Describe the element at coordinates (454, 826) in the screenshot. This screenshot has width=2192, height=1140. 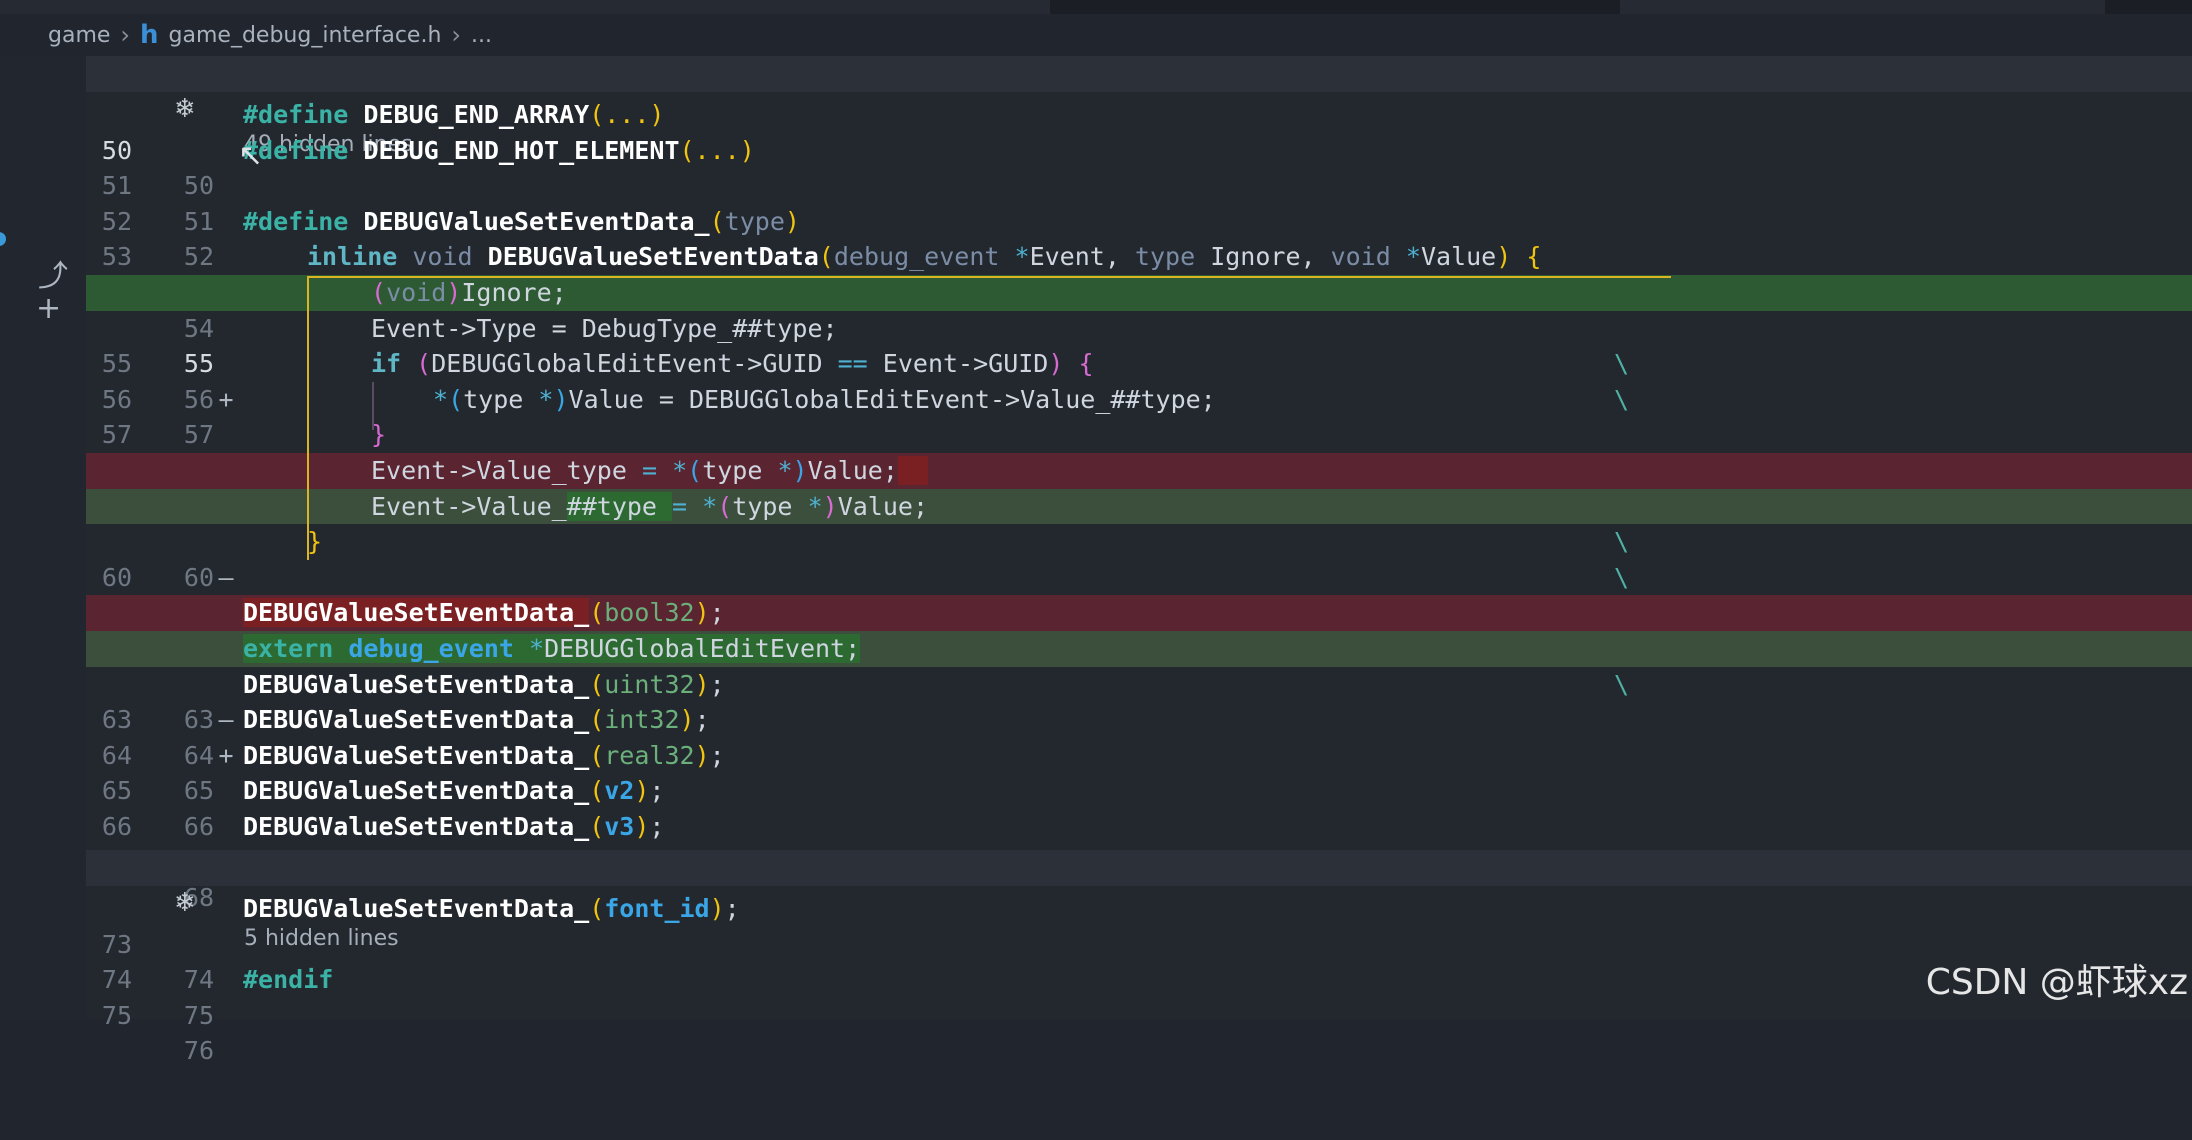
I see `code-text: DEBUGValueSetEventData_(v3);` at that location.